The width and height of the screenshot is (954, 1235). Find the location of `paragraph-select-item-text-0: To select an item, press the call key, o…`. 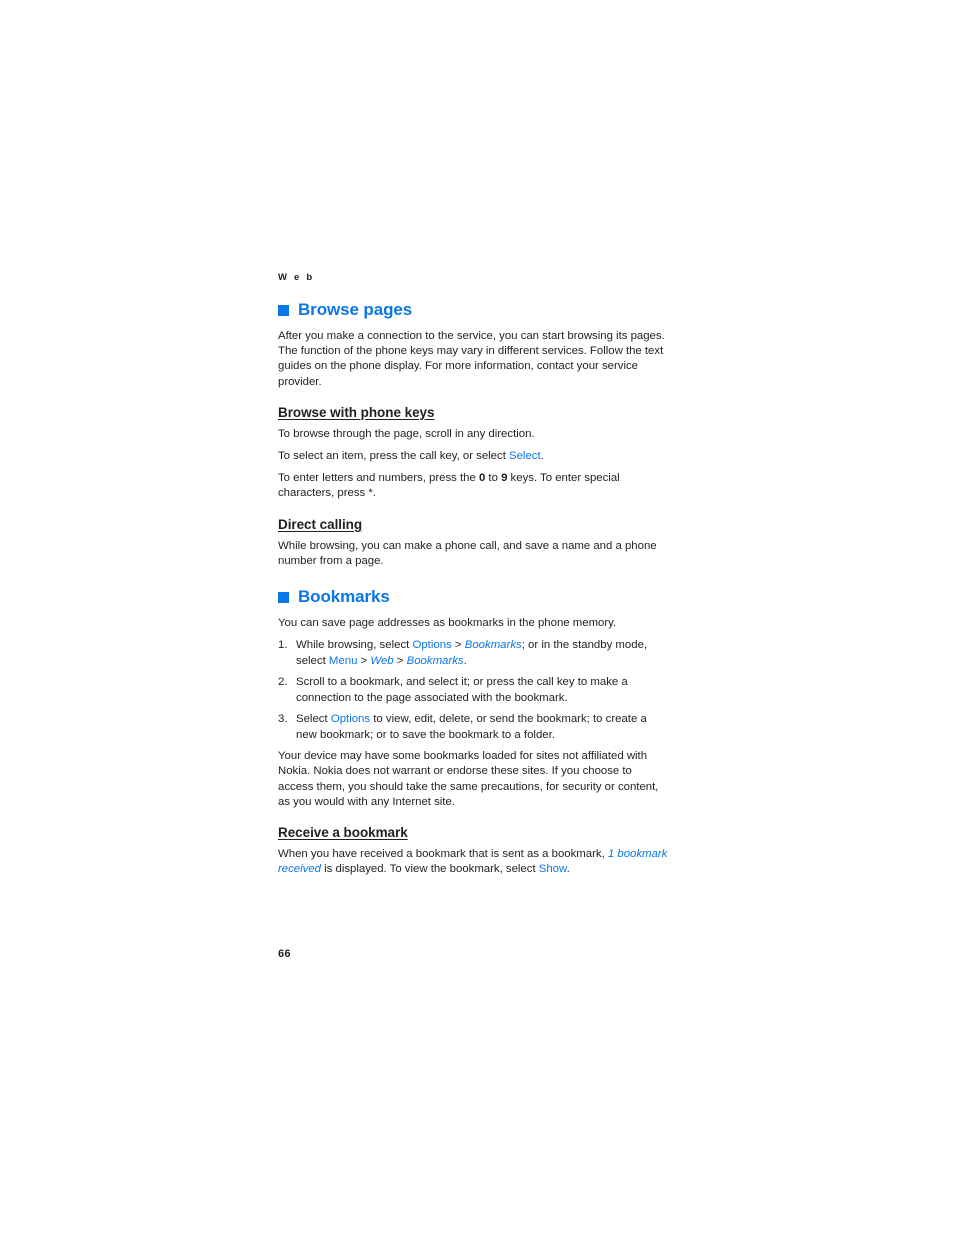

paragraph-select-item-text-0: To select an item, press the call key, o… is located at coordinates (394, 456).